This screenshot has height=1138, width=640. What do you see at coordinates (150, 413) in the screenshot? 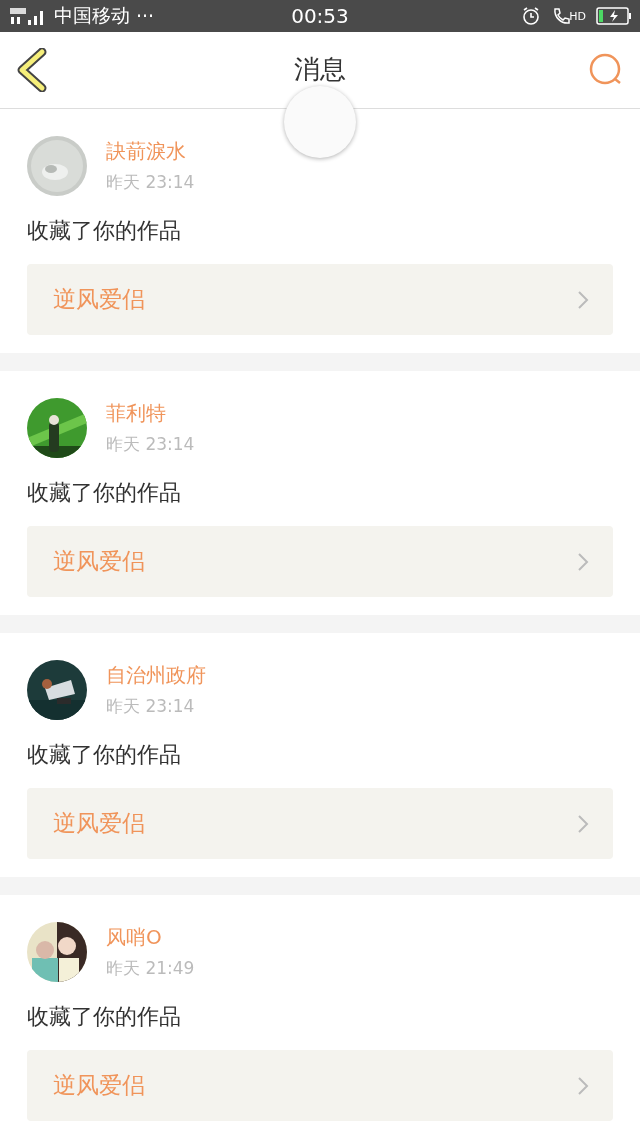
I see `user-name: 菲利特` at bounding box center [150, 413].